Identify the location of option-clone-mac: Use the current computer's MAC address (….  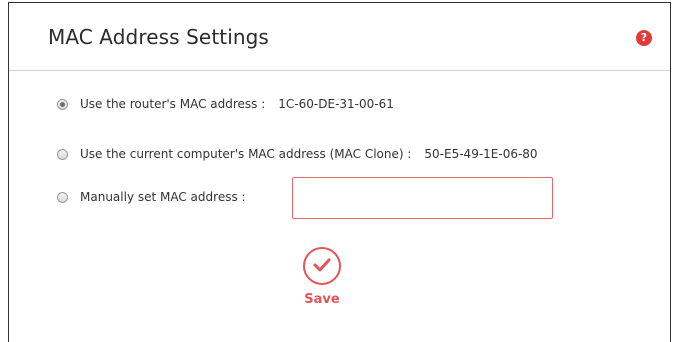
(297, 154).